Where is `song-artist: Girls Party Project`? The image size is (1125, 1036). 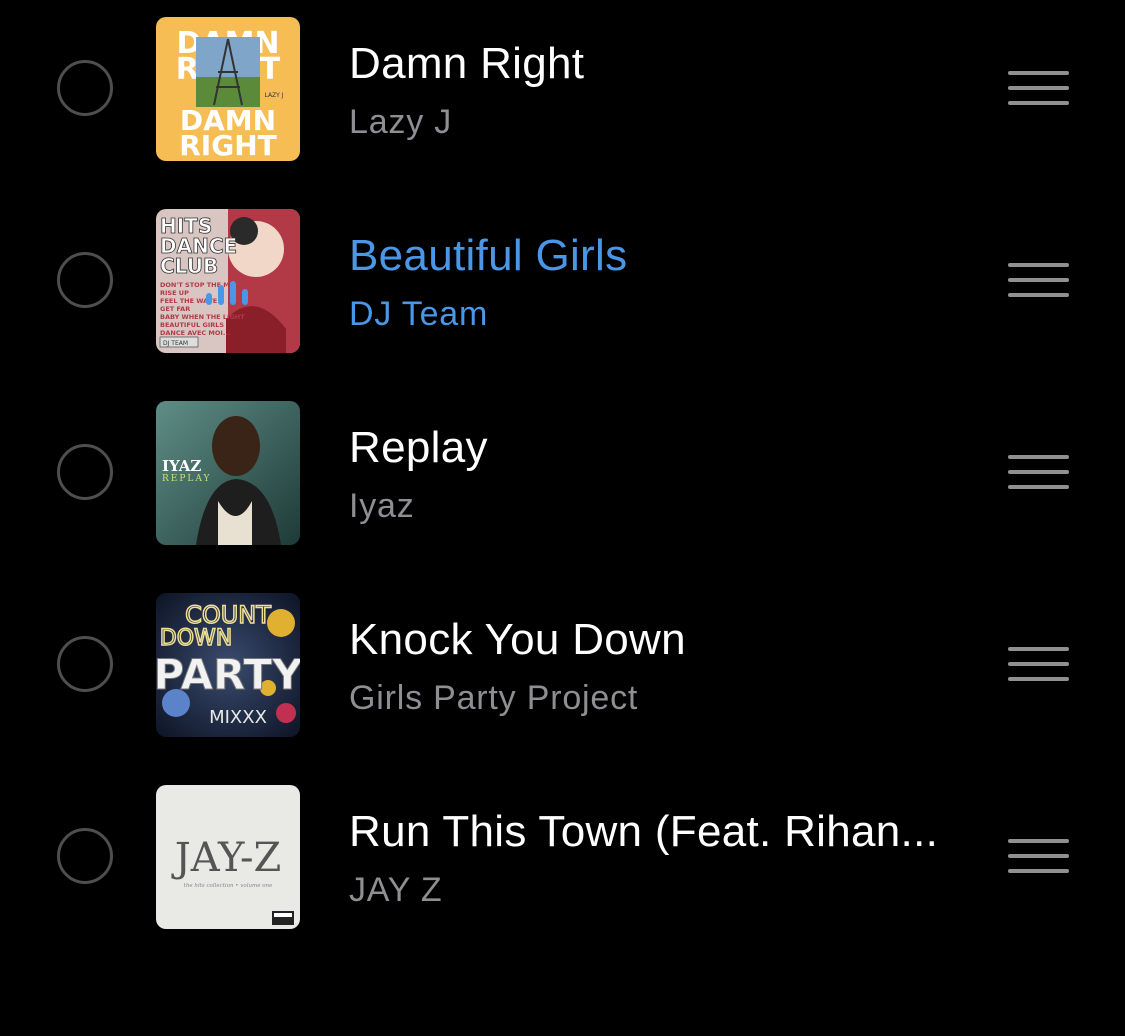 song-artist: Girls Party Project is located at coordinates (494, 698).